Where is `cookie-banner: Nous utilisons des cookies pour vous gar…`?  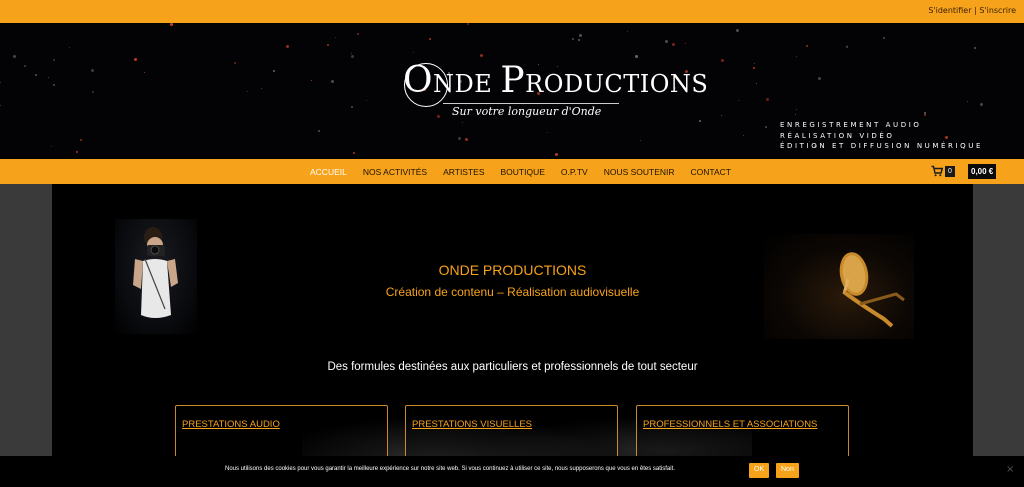
cookie-banner: Nous utilisons des cookies pour vous gar… is located at coordinates (512, 471).